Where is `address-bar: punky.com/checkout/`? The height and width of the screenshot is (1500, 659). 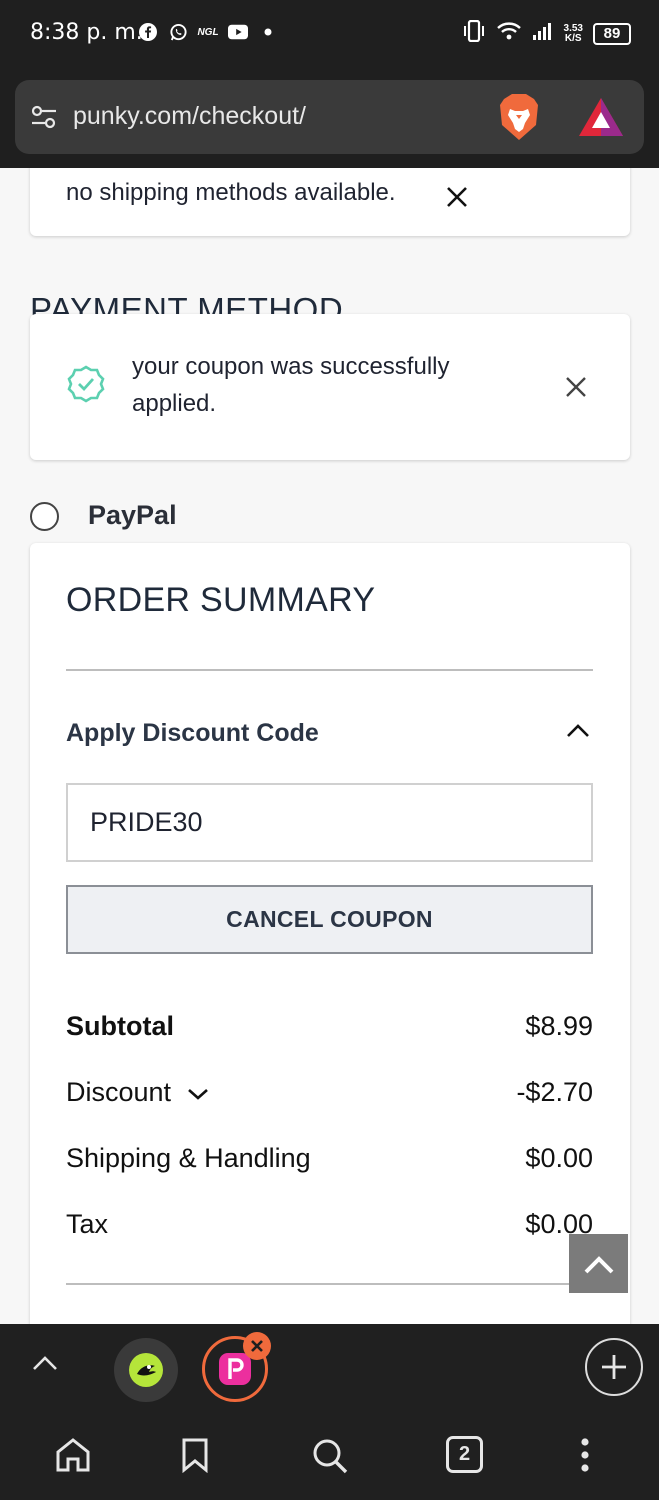
address-bar: punky.com/checkout/ is located at coordinates (329, 117).